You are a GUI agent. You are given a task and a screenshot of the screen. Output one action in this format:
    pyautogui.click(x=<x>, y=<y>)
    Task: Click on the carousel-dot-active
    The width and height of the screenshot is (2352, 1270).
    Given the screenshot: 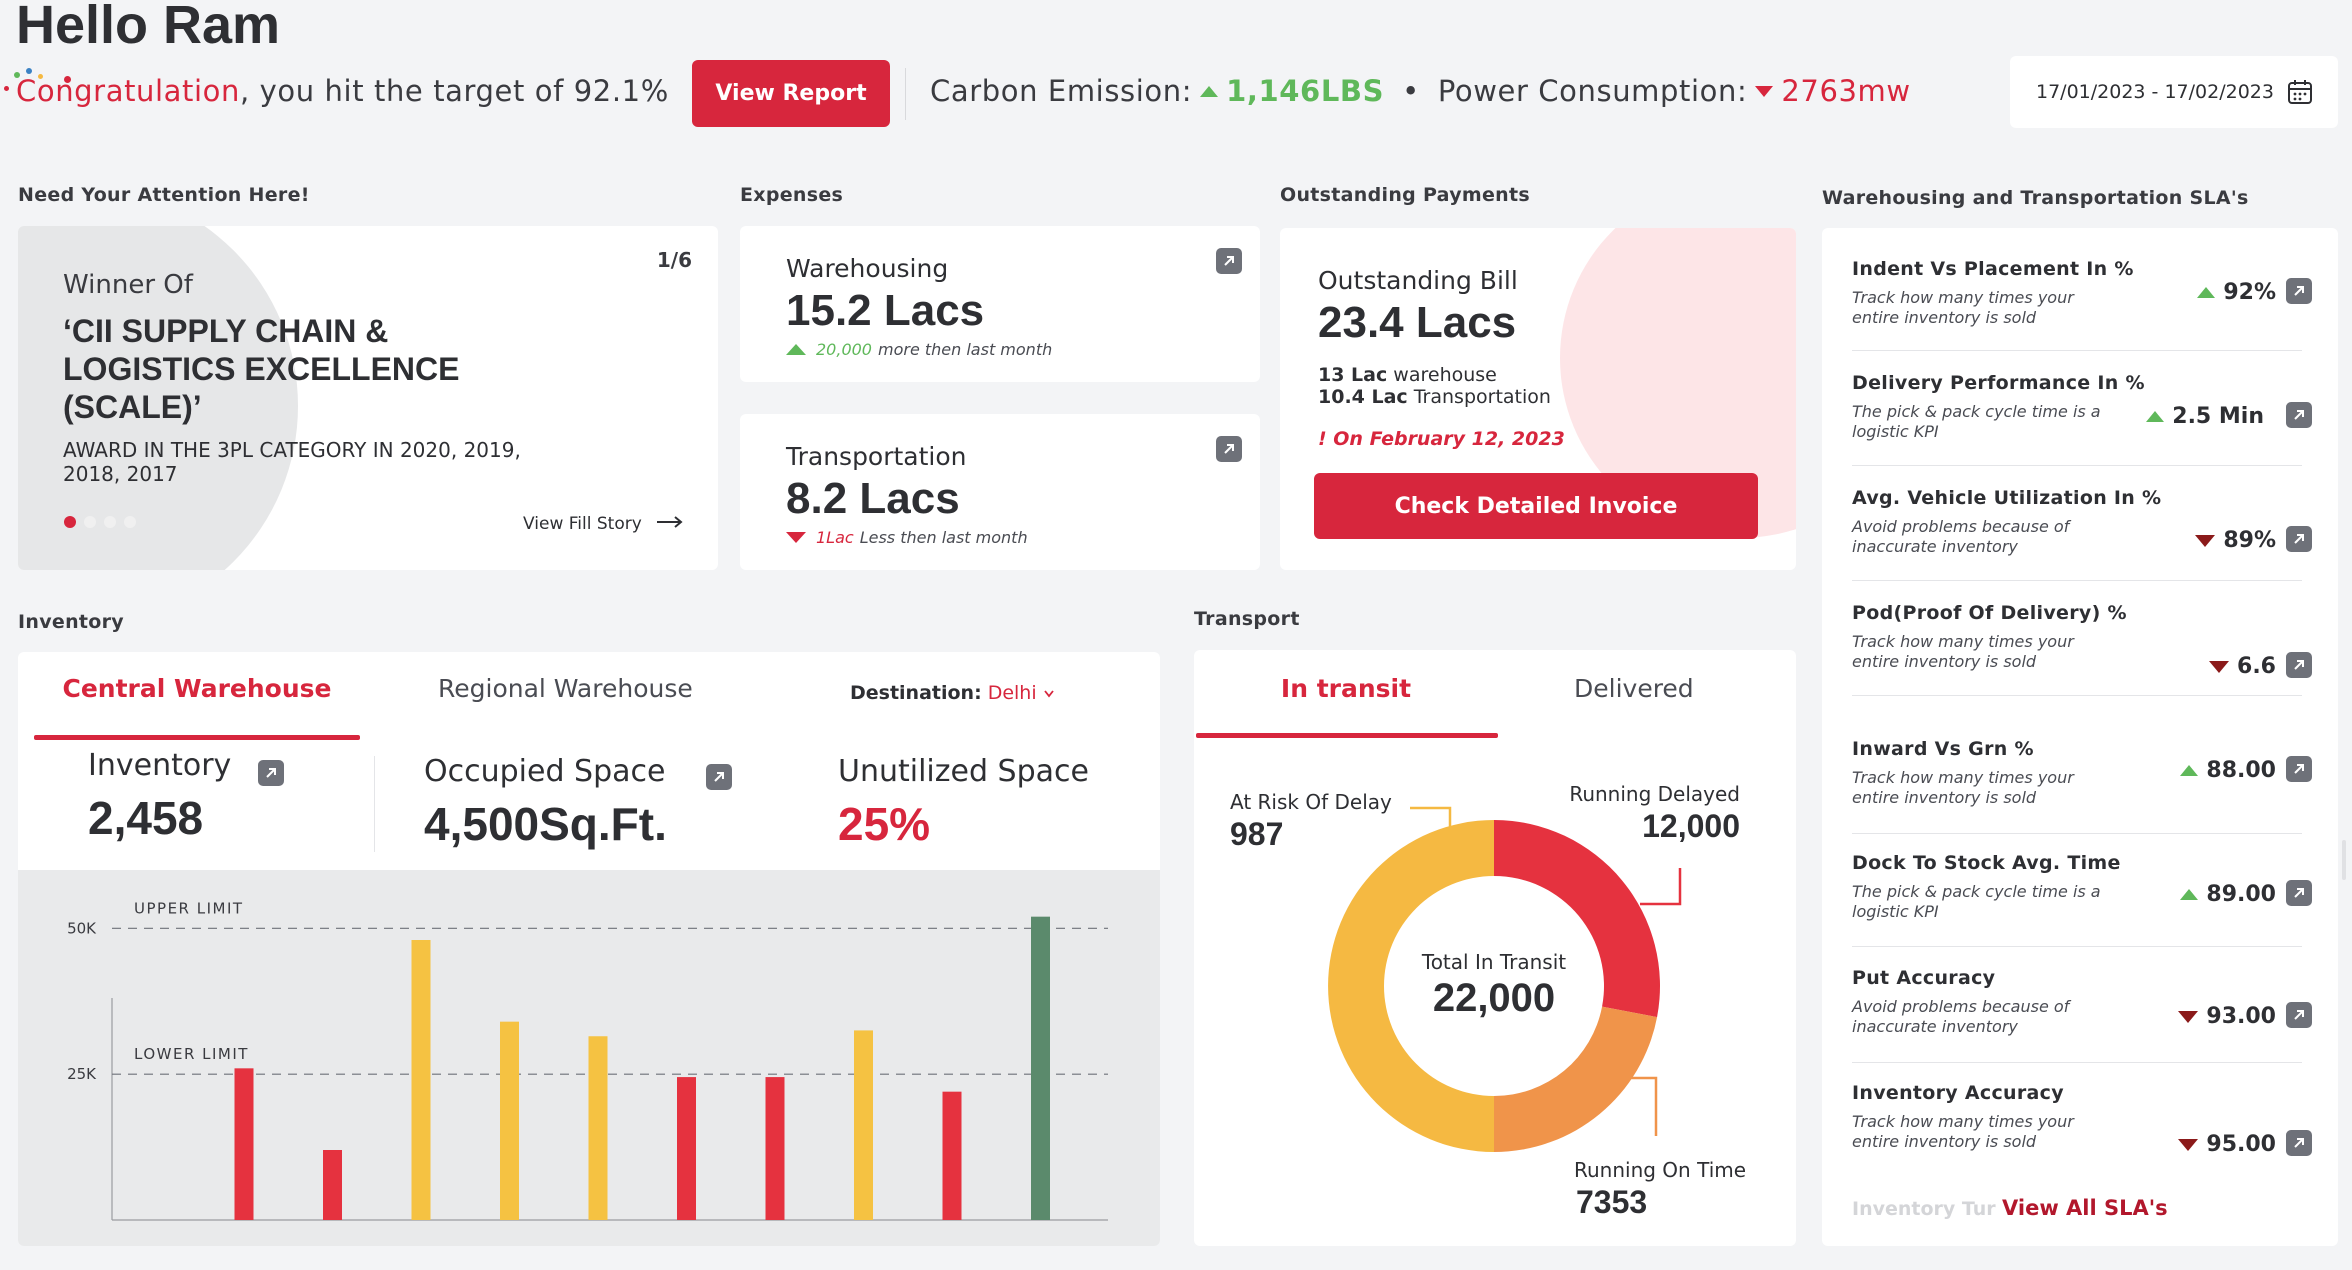 What is the action you would take?
    pyautogui.click(x=70, y=522)
    